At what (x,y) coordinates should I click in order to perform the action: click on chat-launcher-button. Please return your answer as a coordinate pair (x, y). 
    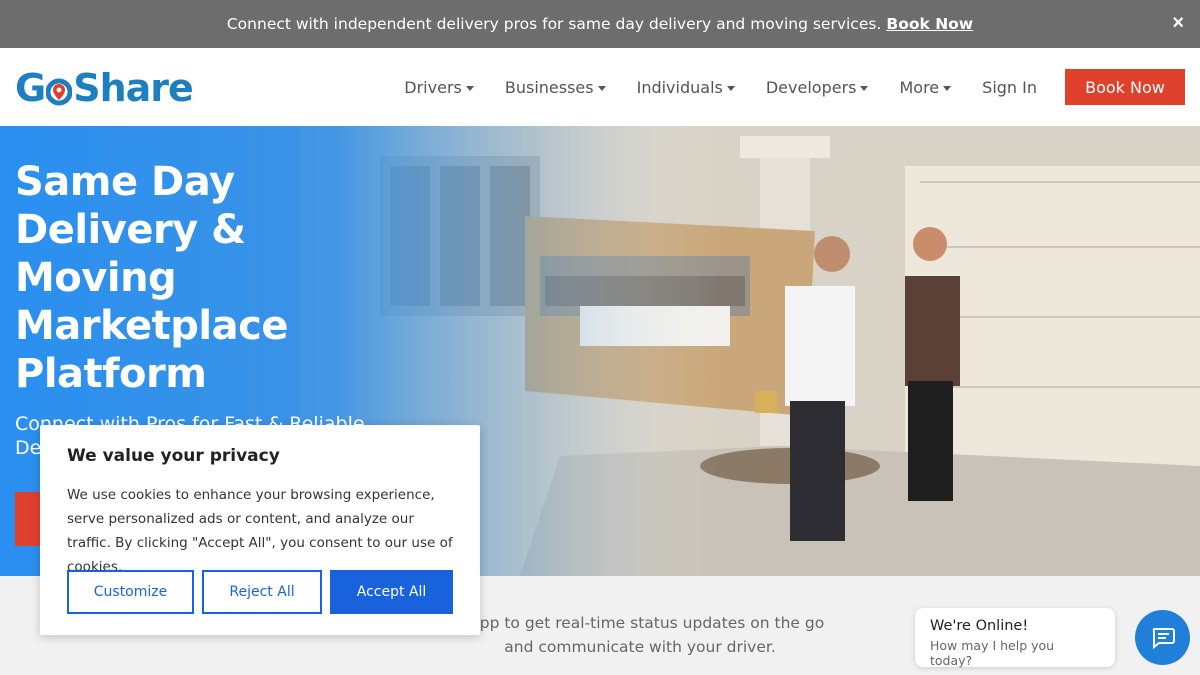
    Looking at the image, I should click on (1162, 637).